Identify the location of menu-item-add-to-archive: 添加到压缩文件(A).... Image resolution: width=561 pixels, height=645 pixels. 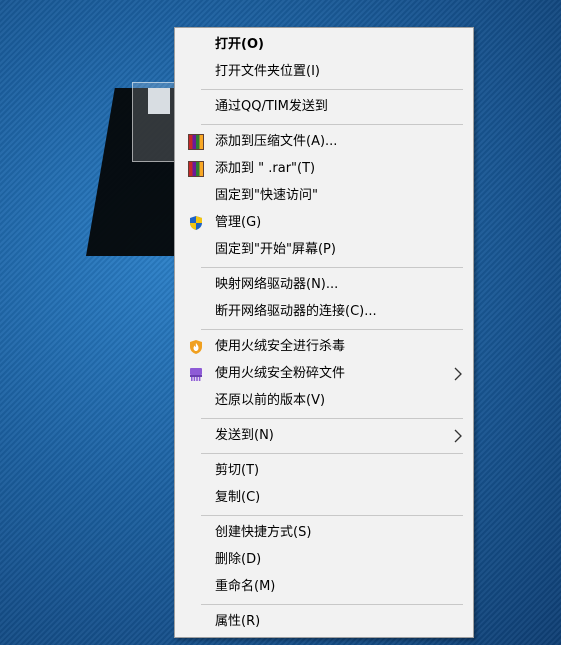
(324, 142).